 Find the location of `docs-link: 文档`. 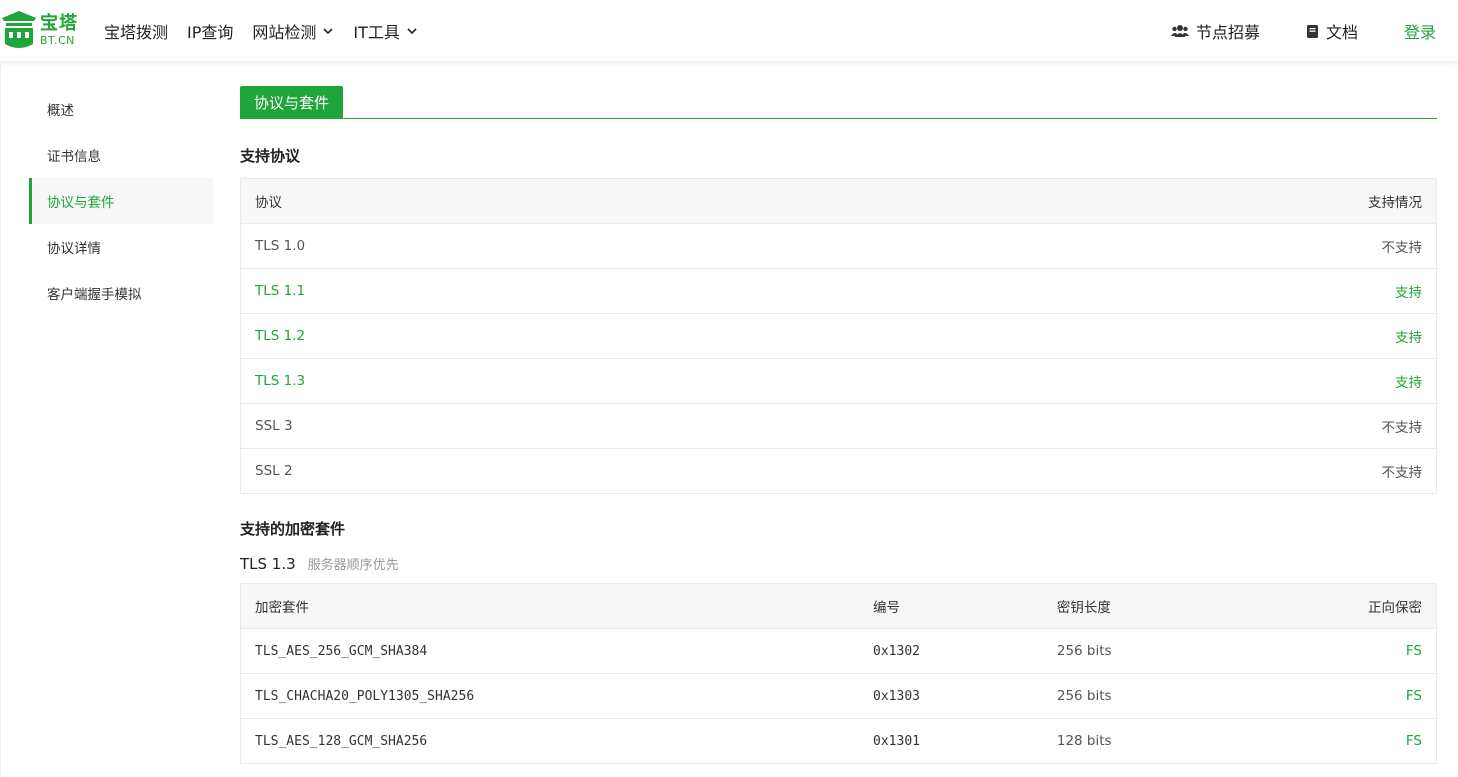

docs-link: 文档 is located at coordinates (1332, 31).